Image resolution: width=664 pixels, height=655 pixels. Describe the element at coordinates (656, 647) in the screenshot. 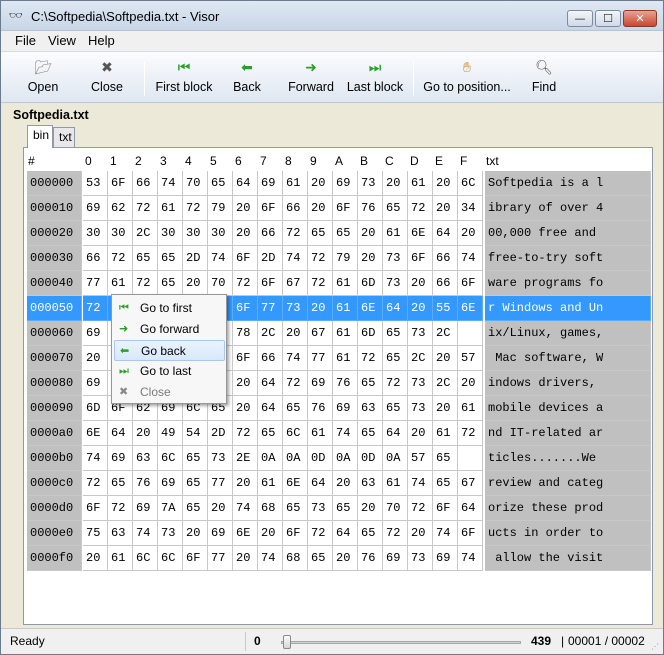

I see `resize-grip-icon: ⋰` at that location.